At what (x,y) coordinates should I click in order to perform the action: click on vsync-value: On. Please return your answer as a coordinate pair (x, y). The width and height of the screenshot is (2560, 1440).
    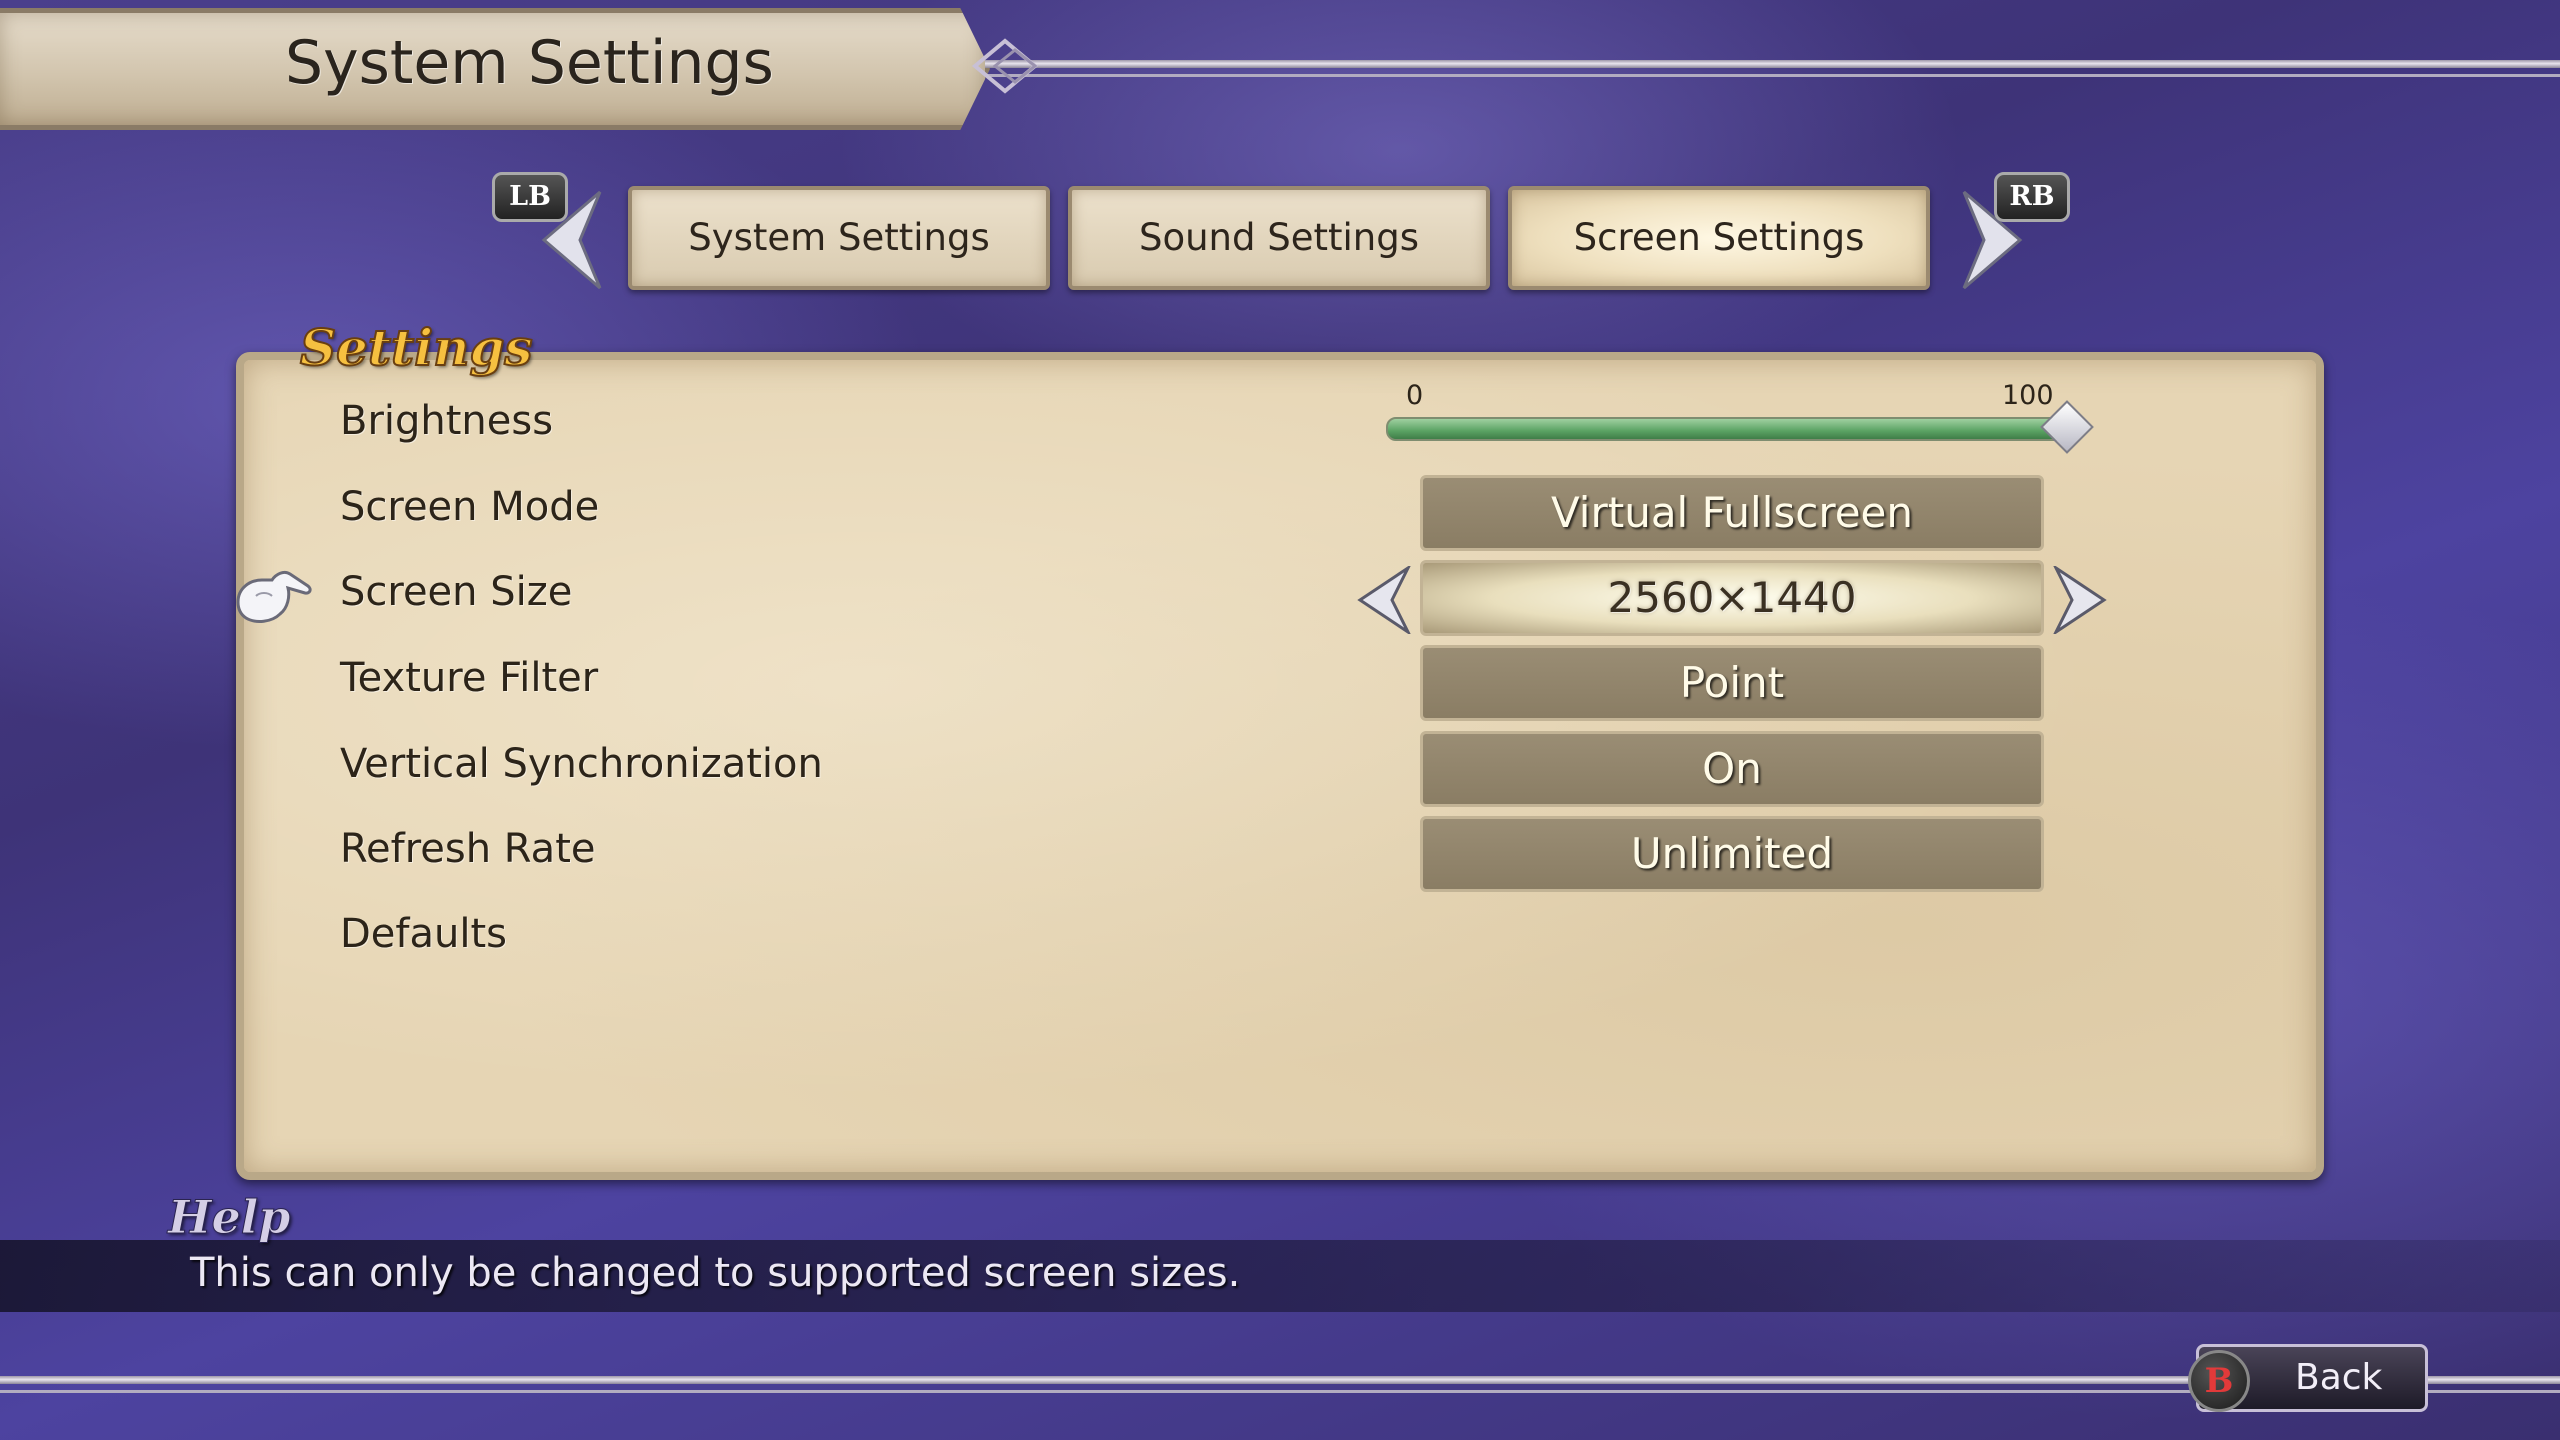
    Looking at the image, I should click on (1732, 769).